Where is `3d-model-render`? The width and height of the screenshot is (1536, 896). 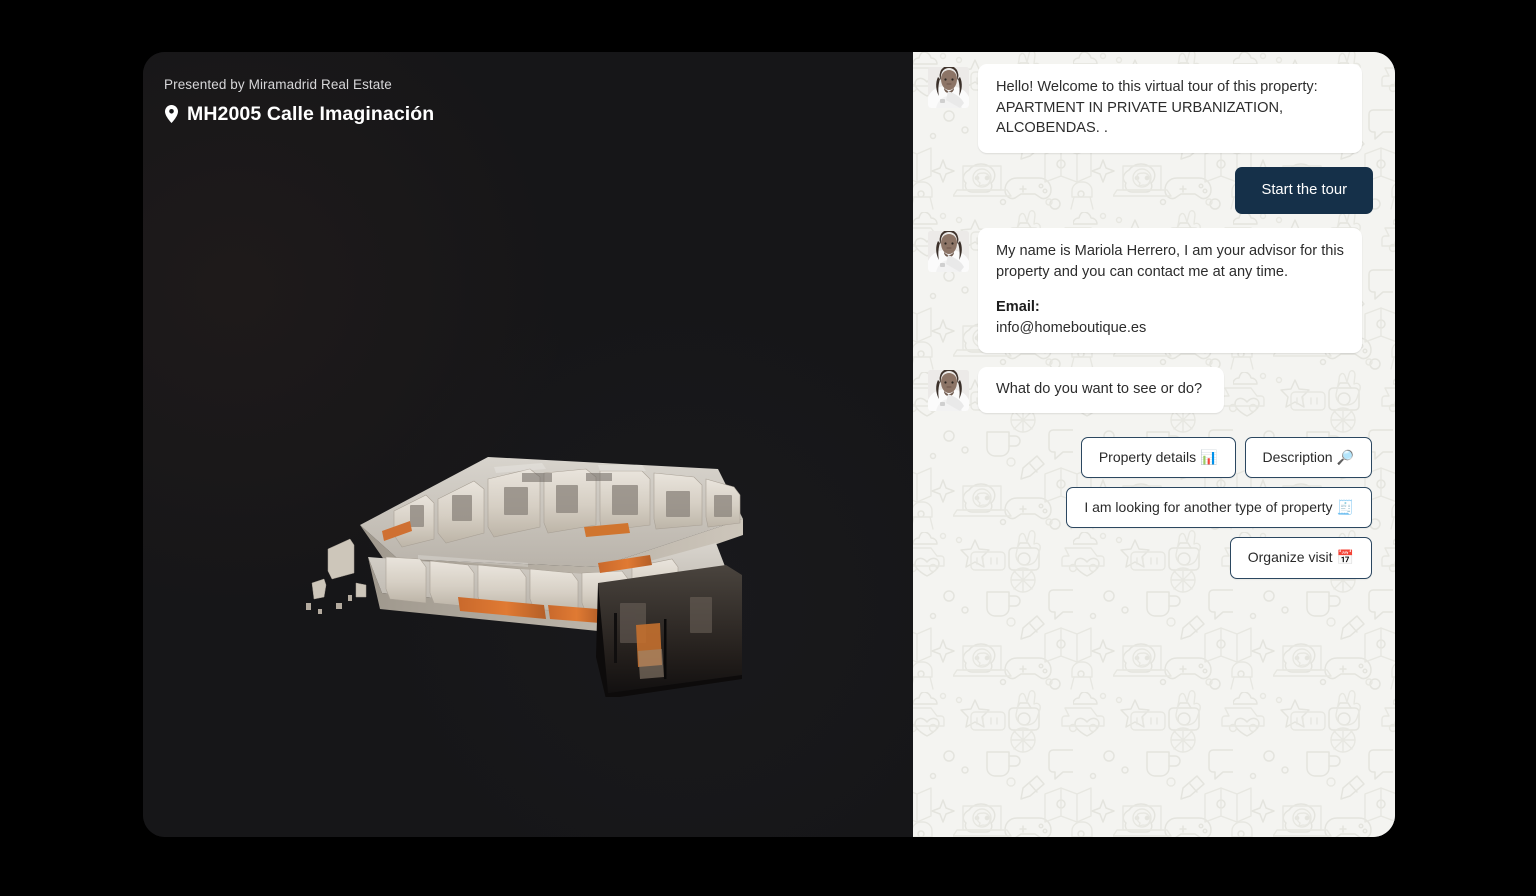 3d-model-render is located at coordinates (524, 577).